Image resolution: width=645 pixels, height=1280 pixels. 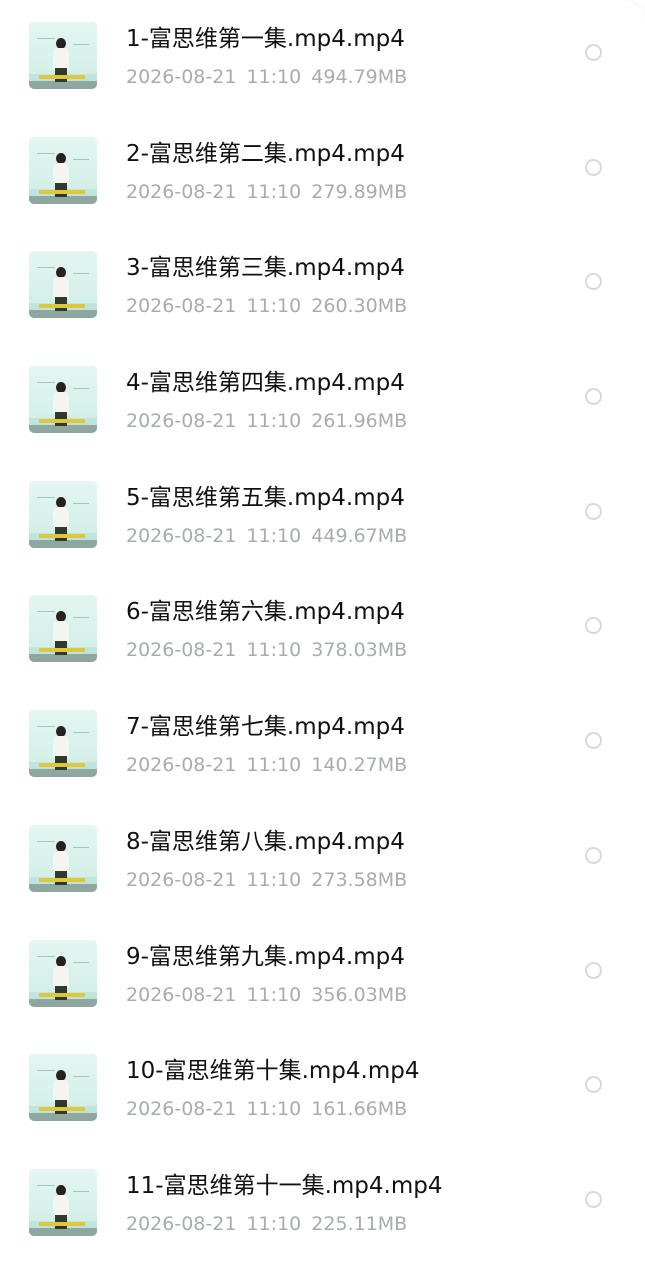 I want to click on file-meta: 2026-08-21 11:10 356.03MB, so click(x=266, y=995).